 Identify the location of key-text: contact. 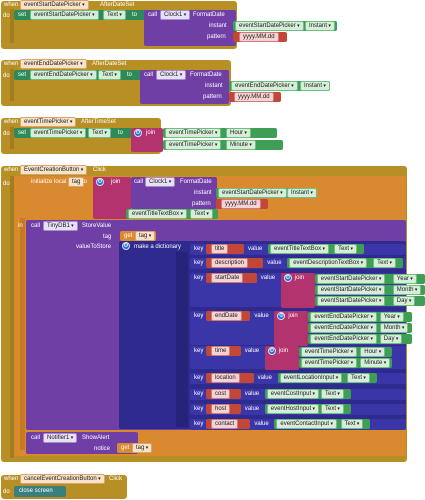
(225, 424).